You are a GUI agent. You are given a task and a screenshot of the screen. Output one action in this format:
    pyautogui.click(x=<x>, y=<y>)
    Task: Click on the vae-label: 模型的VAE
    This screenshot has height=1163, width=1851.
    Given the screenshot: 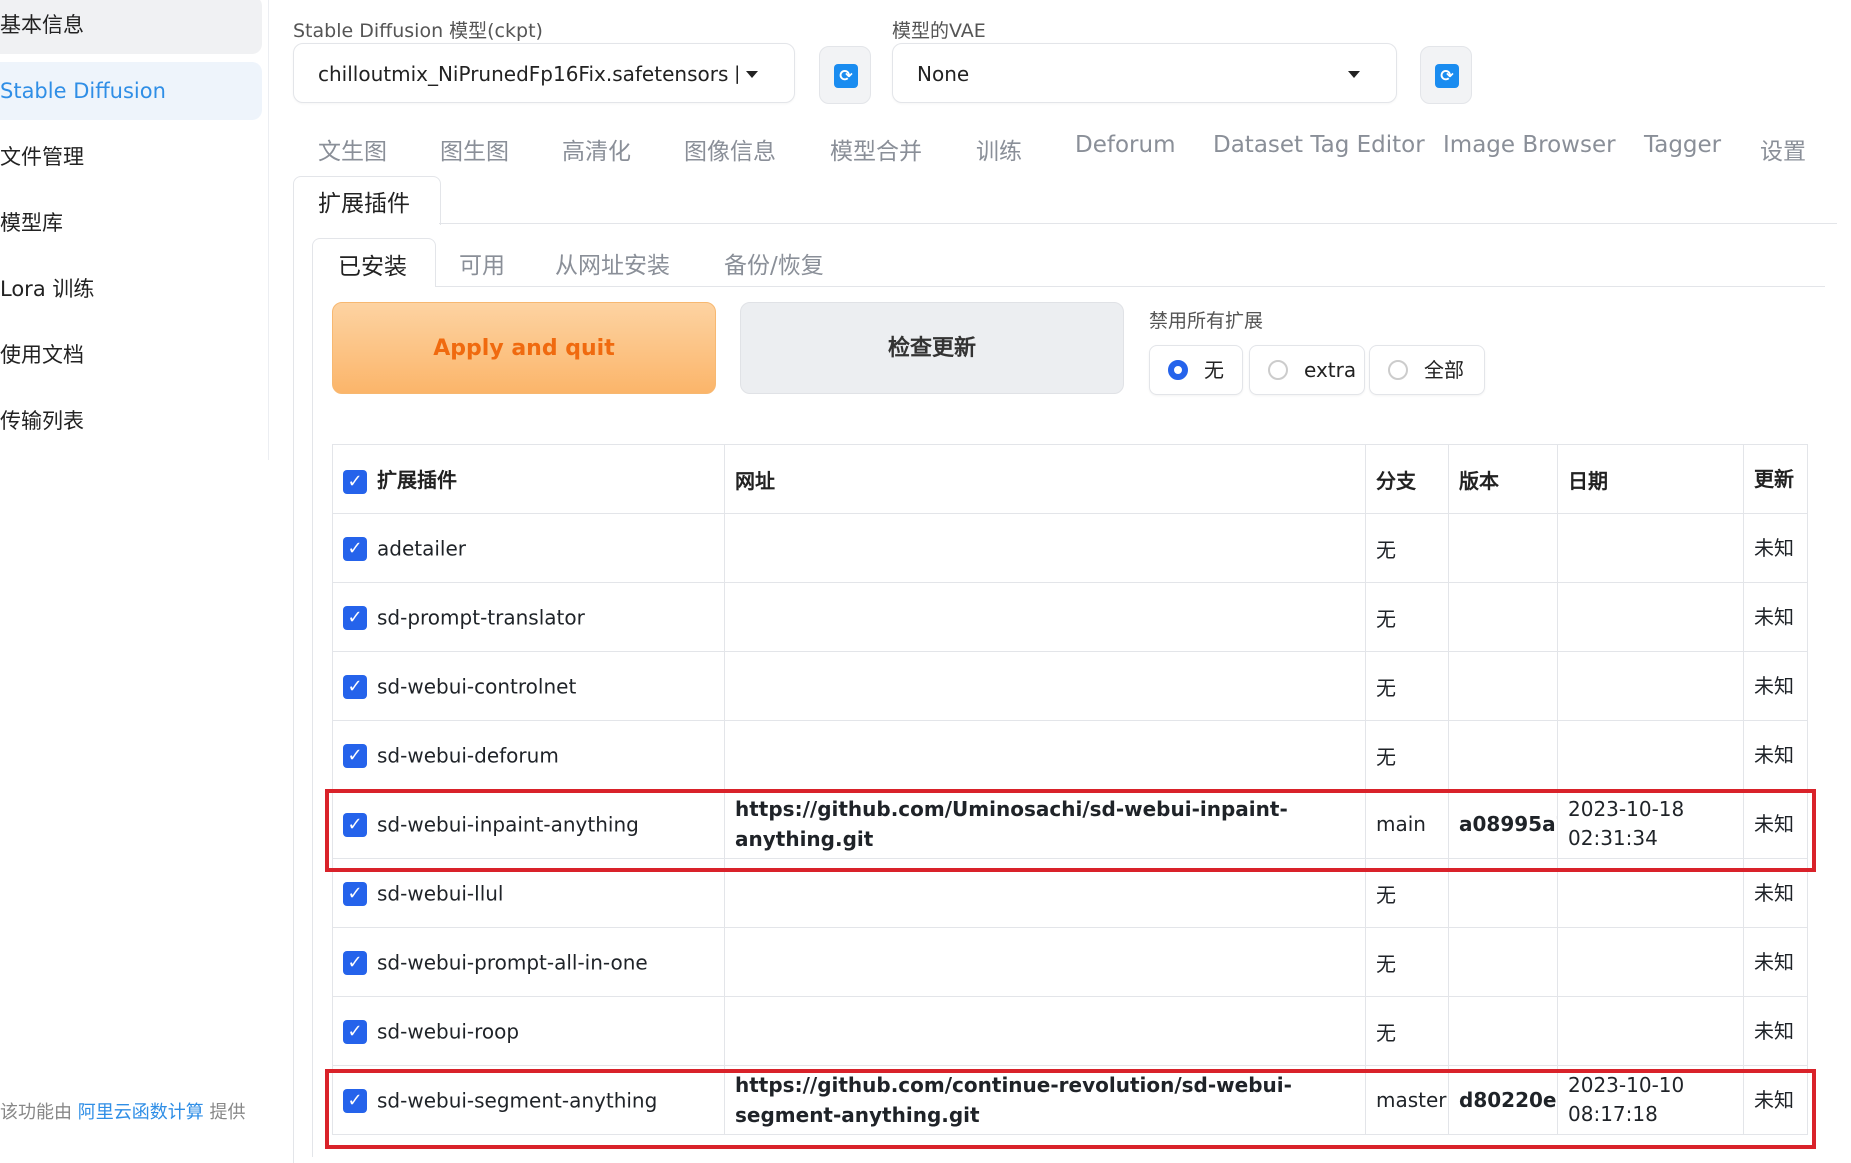 What is the action you would take?
    pyautogui.click(x=939, y=31)
    